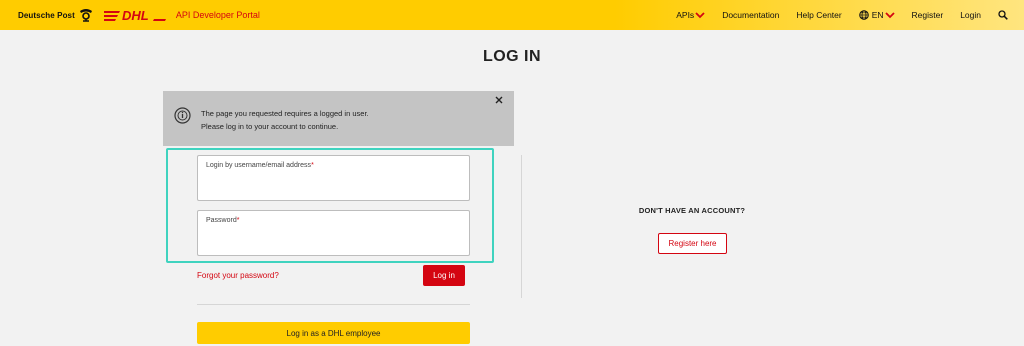 This screenshot has height=346, width=1024. What do you see at coordinates (217, 15) in the screenshot?
I see `portal-title: API Developer Portal` at bounding box center [217, 15].